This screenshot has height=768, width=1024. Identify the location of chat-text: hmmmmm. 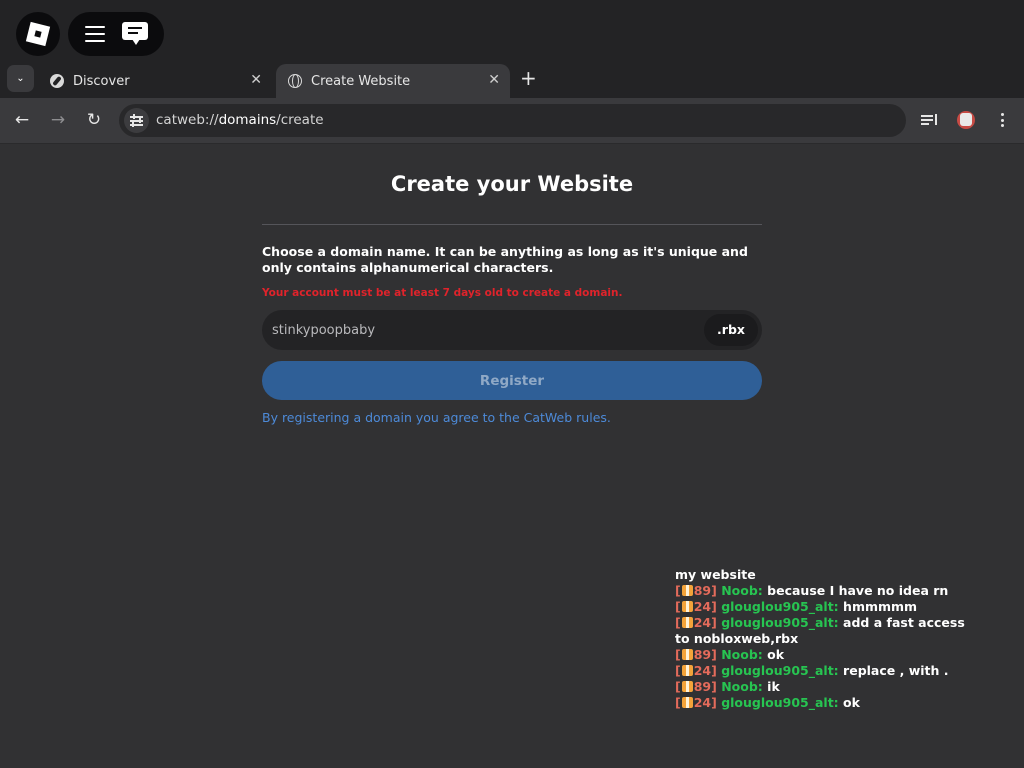
(880, 606).